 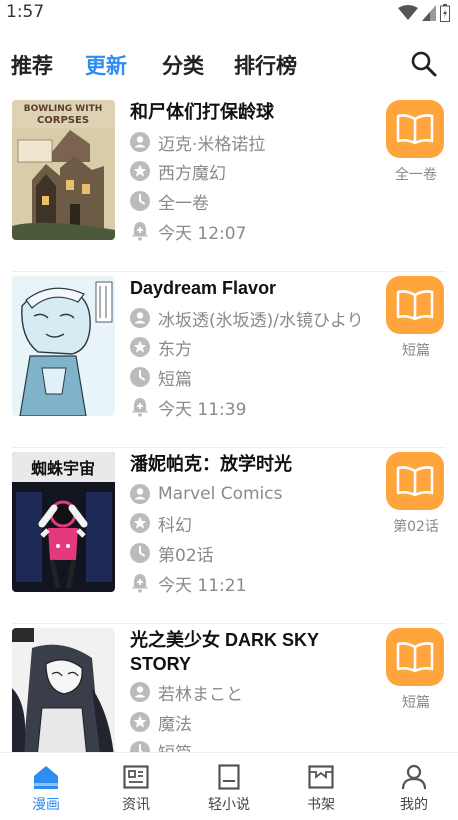 I want to click on genre-text: 东方, so click(x=175, y=349).